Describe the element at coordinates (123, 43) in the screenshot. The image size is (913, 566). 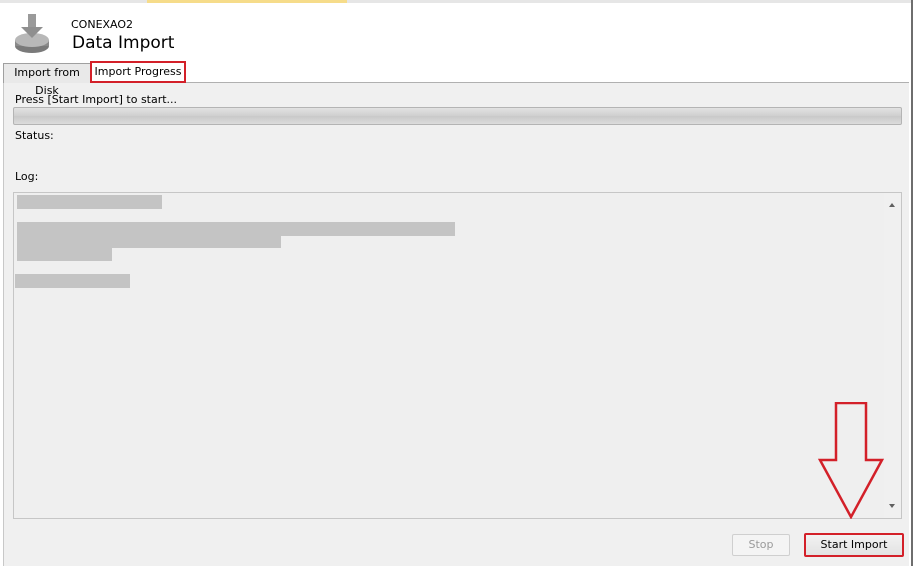
I see `page-title: Data Import` at that location.